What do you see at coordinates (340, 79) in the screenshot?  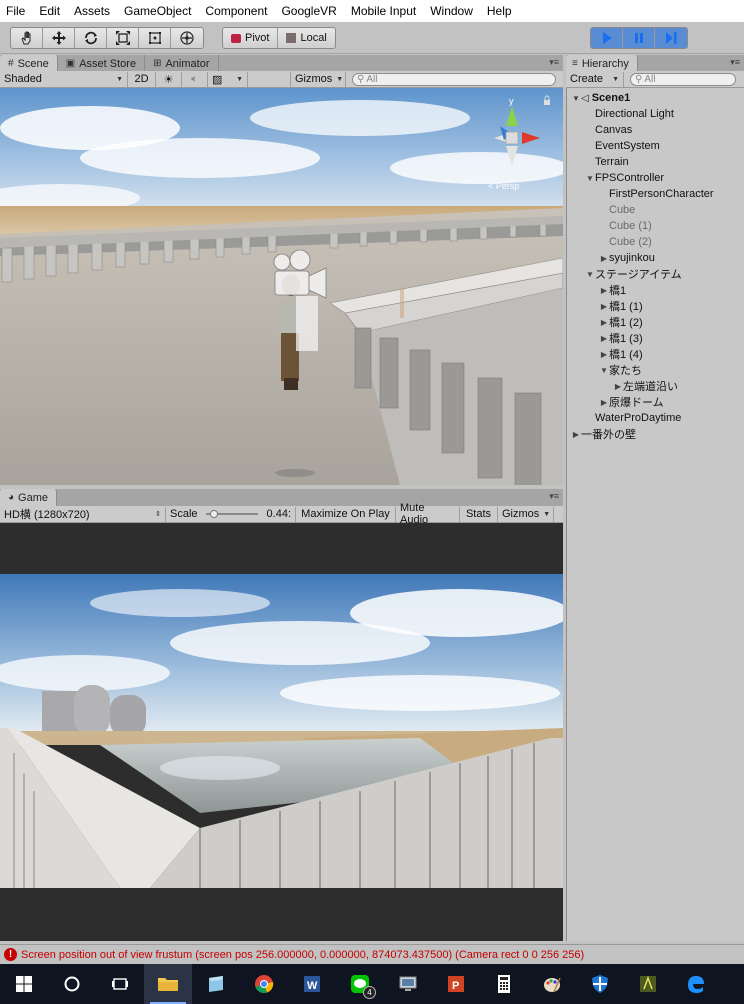 I see `dropdown-arrow-icon: ▼` at bounding box center [340, 79].